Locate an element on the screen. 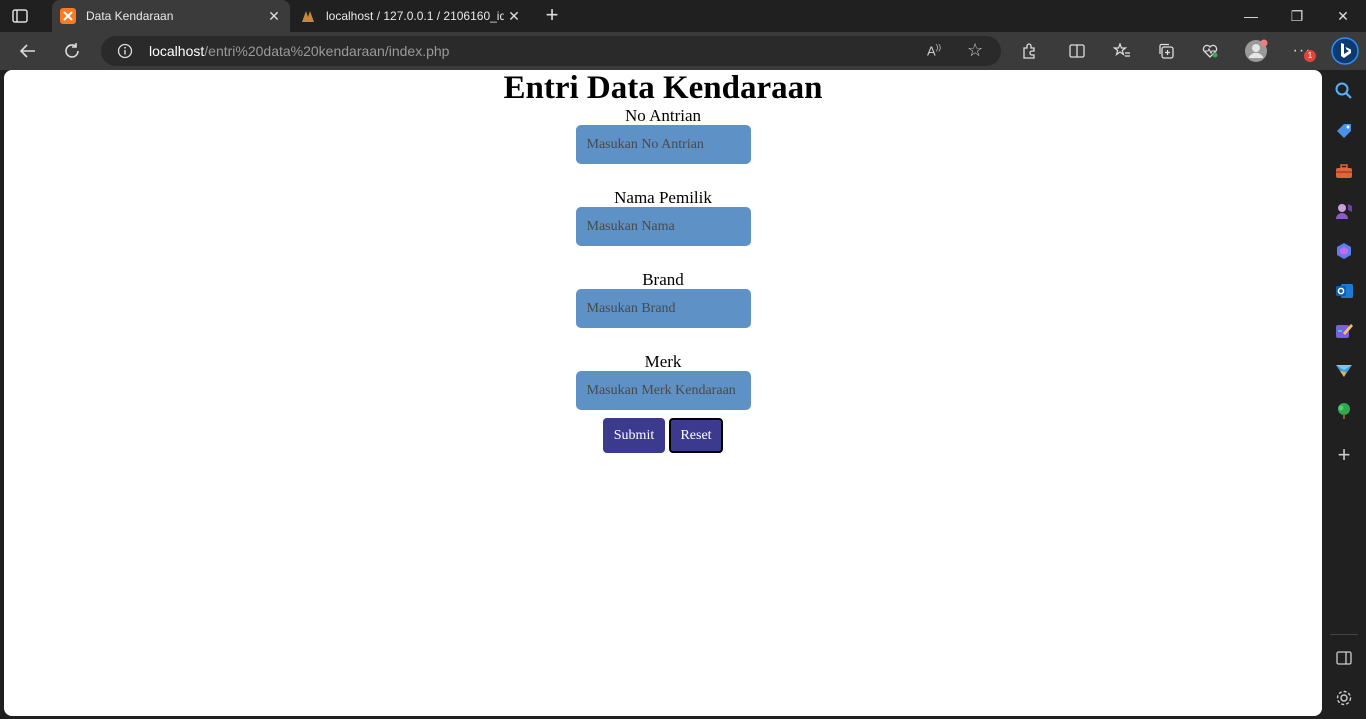 The width and height of the screenshot is (1366, 719). refresh-icon is located at coordinates (72, 51).